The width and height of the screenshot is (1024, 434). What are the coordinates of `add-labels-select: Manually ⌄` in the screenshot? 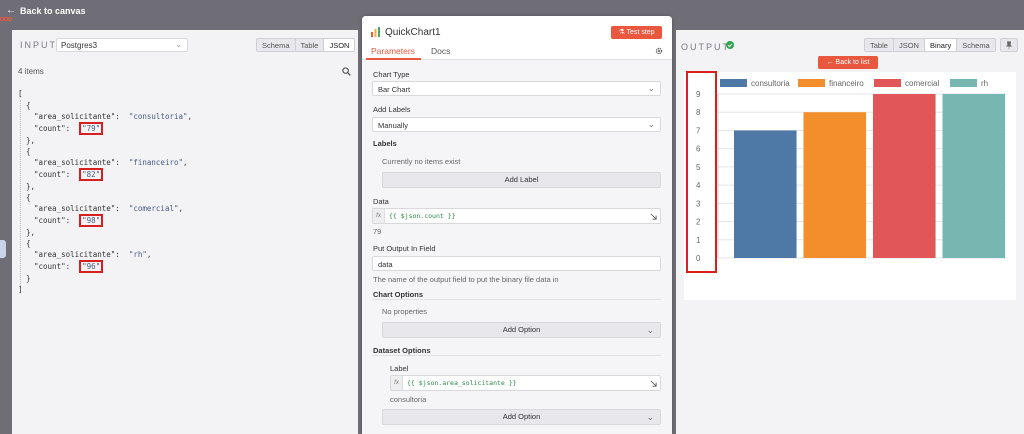 It's located at (516, 124).